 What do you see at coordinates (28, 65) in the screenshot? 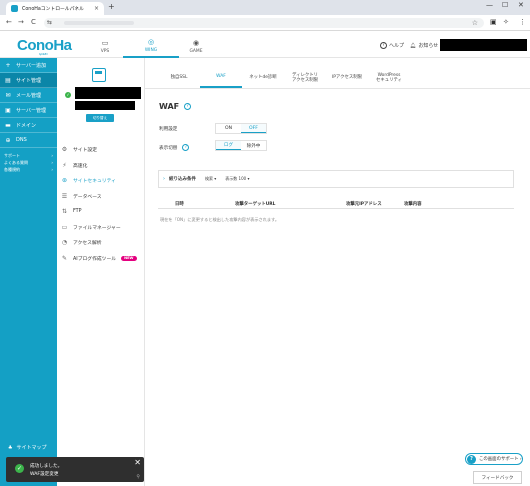
I see `sidebar-item-add-server: + サーバー追加` at bounding box center [28, 65].